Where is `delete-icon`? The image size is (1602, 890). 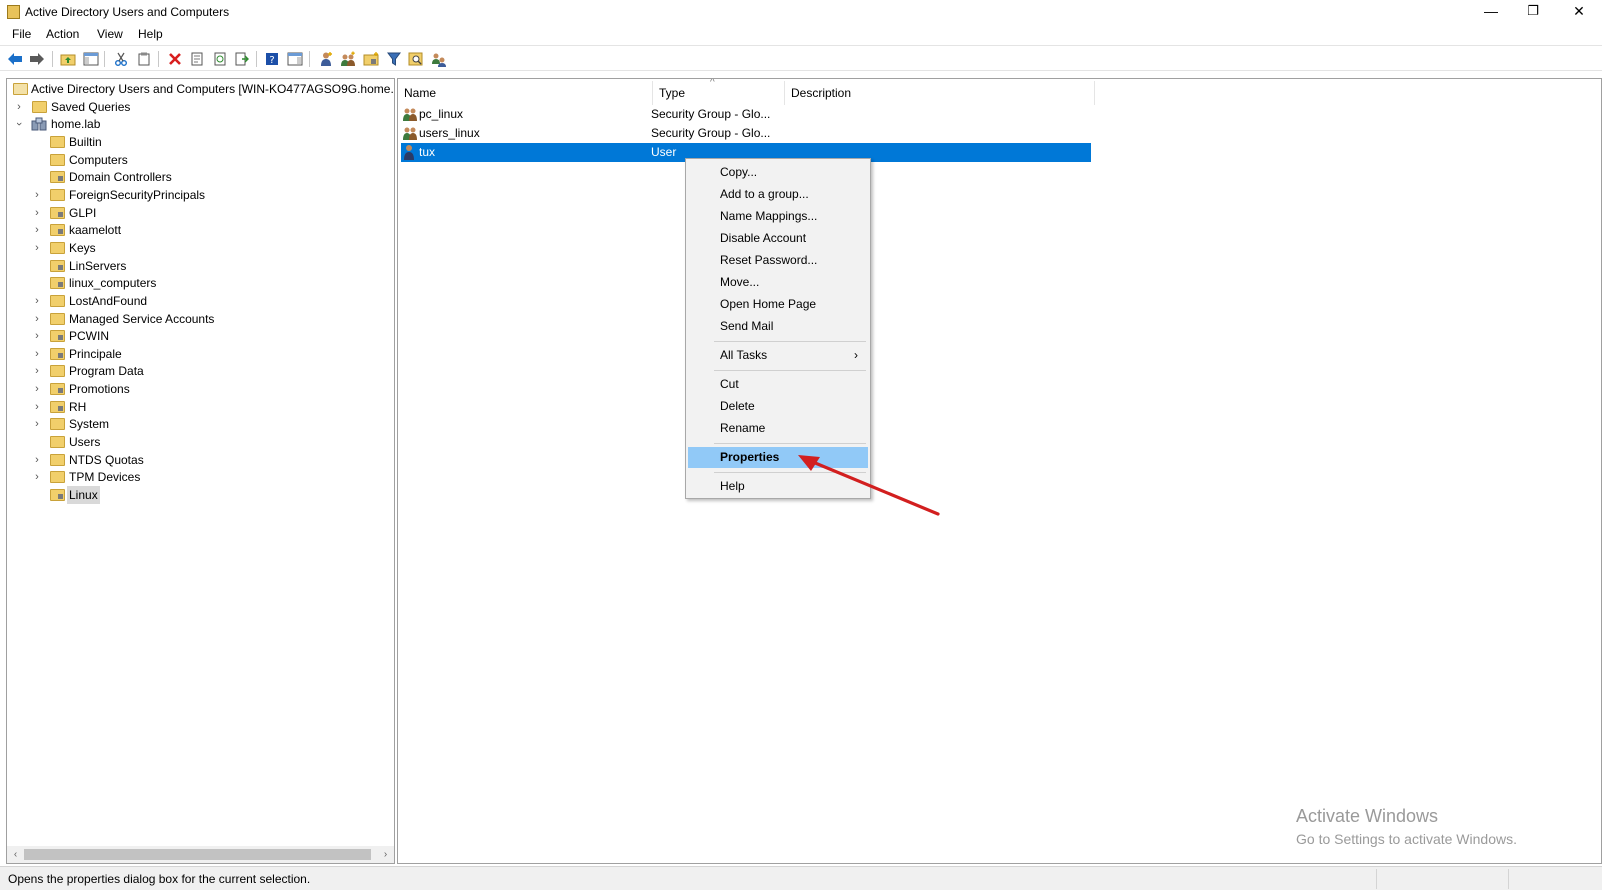 delete-icon is located at coordinates (174, 58).